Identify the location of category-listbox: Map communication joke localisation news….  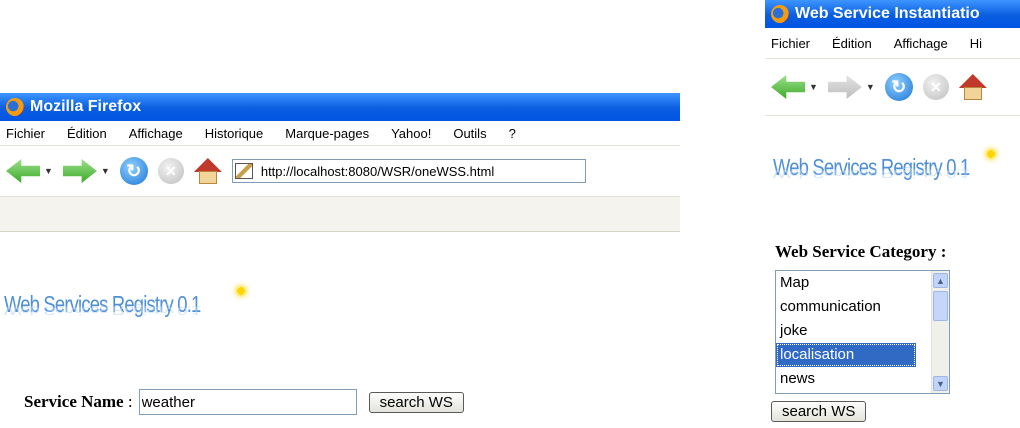
(862, 332).